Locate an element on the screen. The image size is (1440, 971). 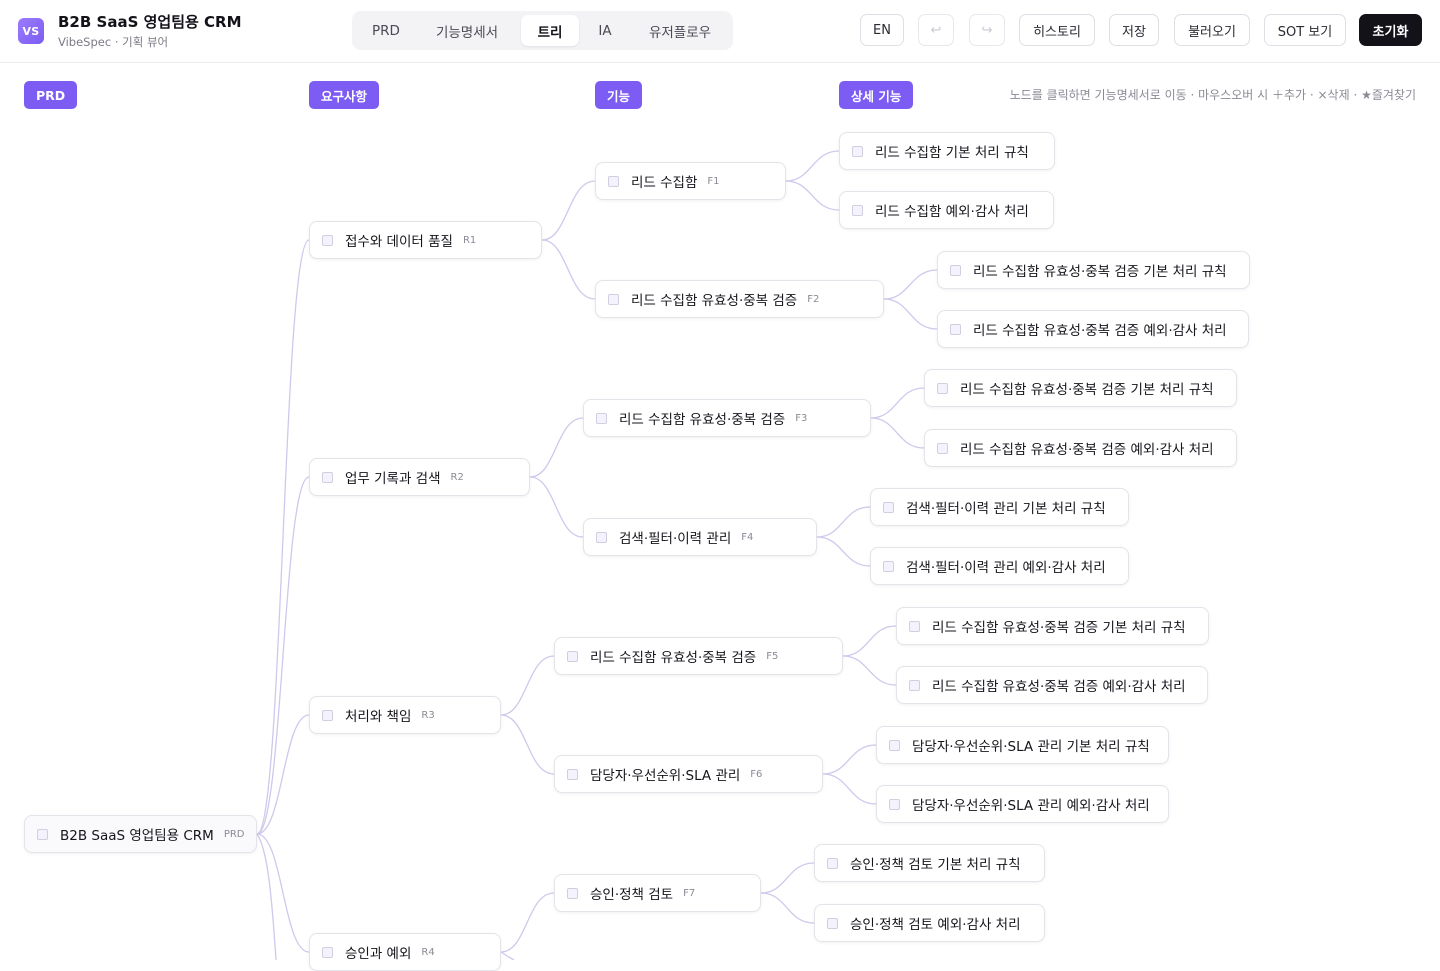
tree-node-feature: 리드 수집함 F1 is located at coordinates (690, 181).